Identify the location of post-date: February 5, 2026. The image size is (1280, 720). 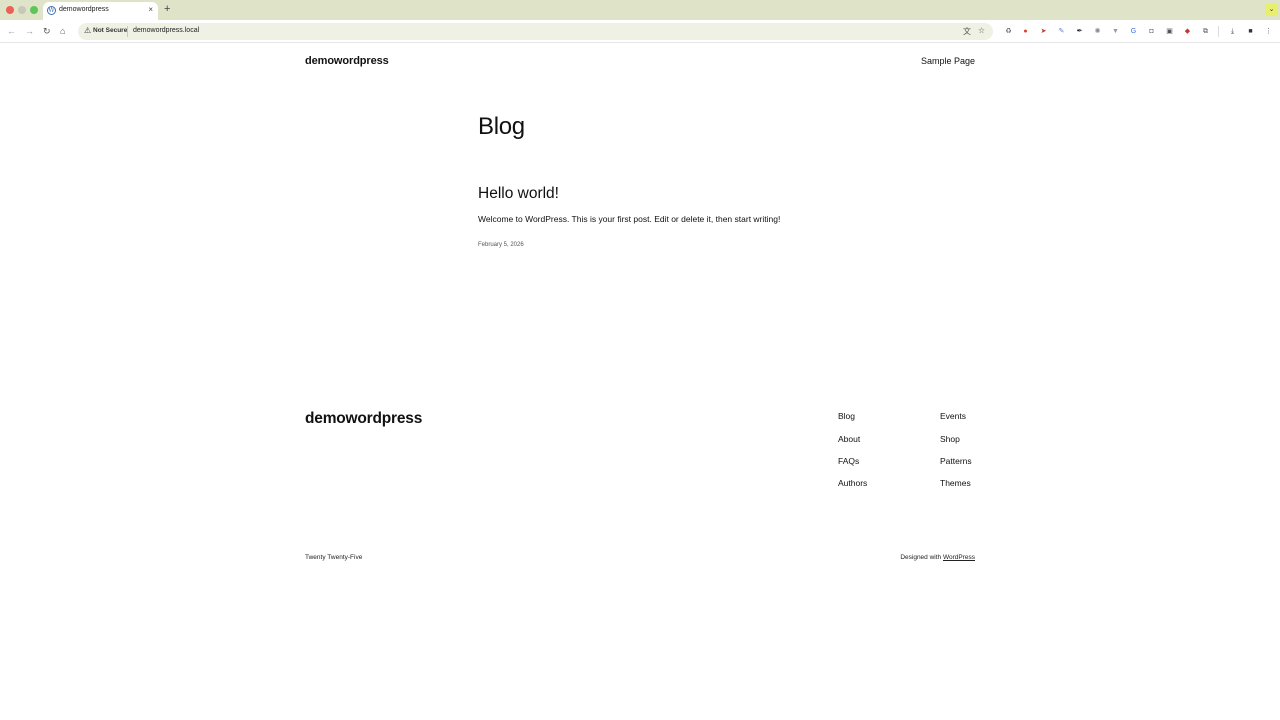
(501, 245).